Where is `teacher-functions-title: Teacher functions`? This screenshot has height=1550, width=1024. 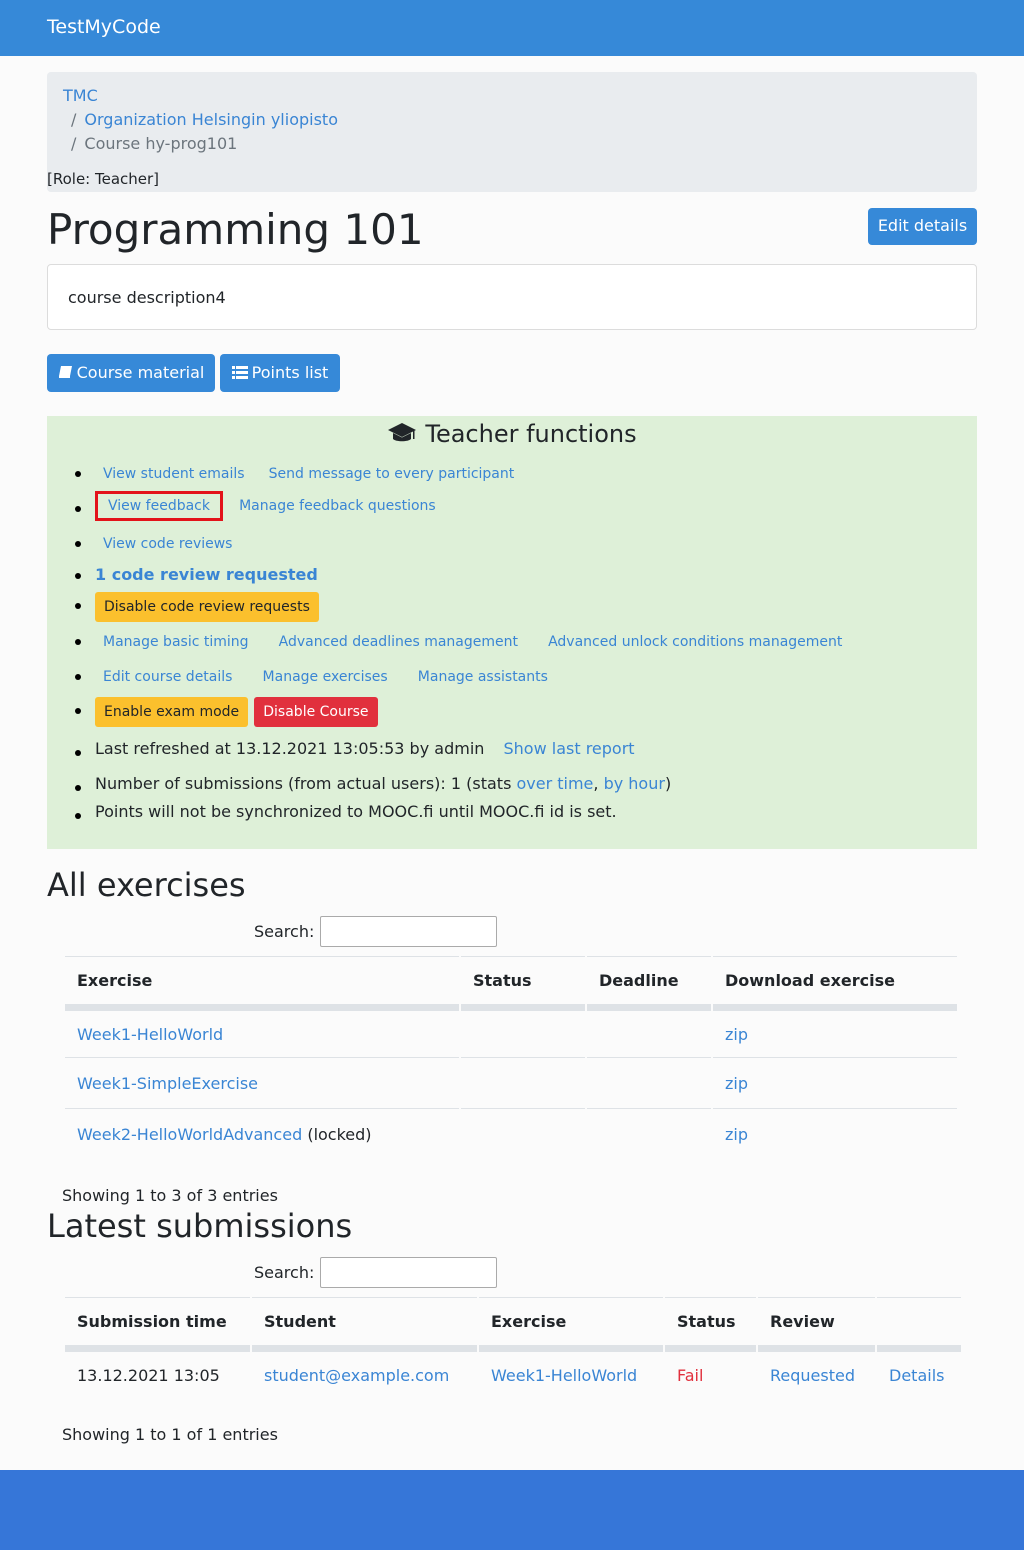
teacher-functions-title: Teacher functions is located at coordinates (531, 434).